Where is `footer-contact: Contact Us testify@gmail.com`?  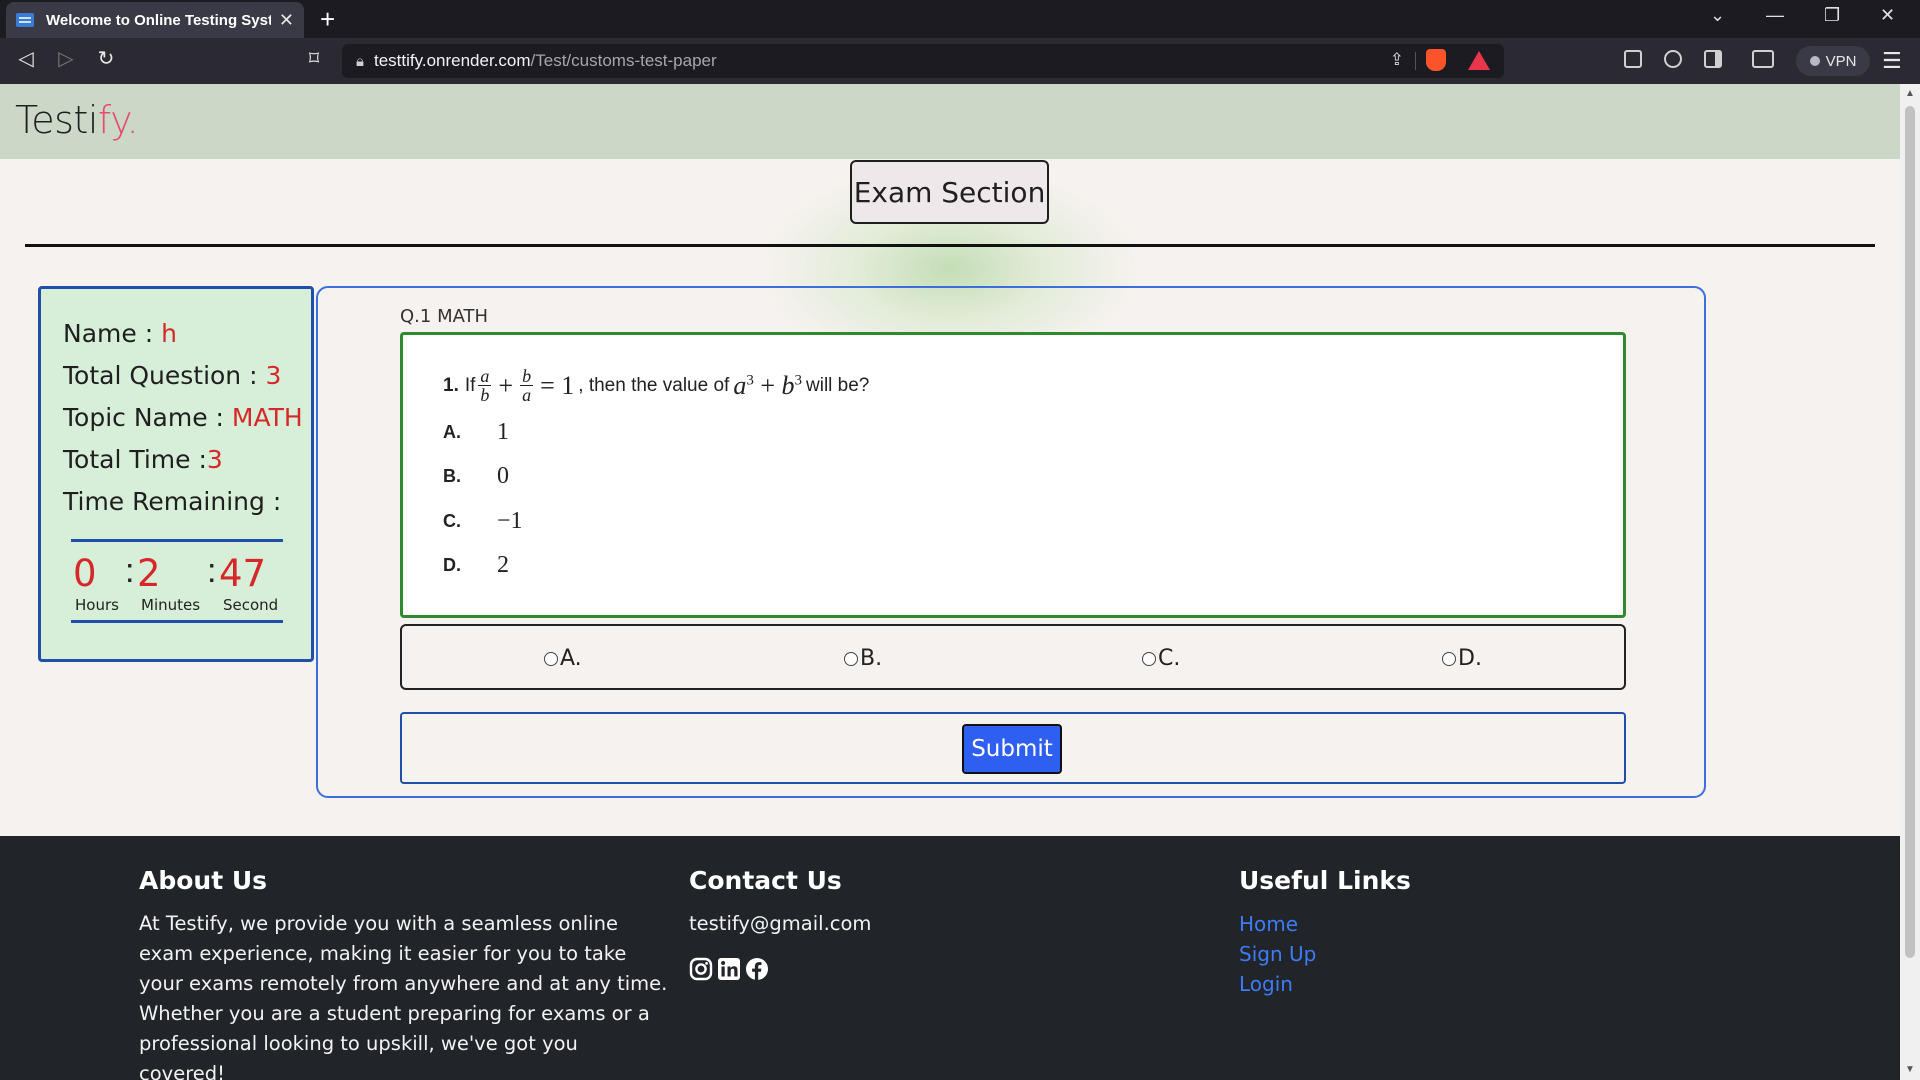
footer-contact: Contact Us testify@gmail.com is located at coordinates (899, 923).